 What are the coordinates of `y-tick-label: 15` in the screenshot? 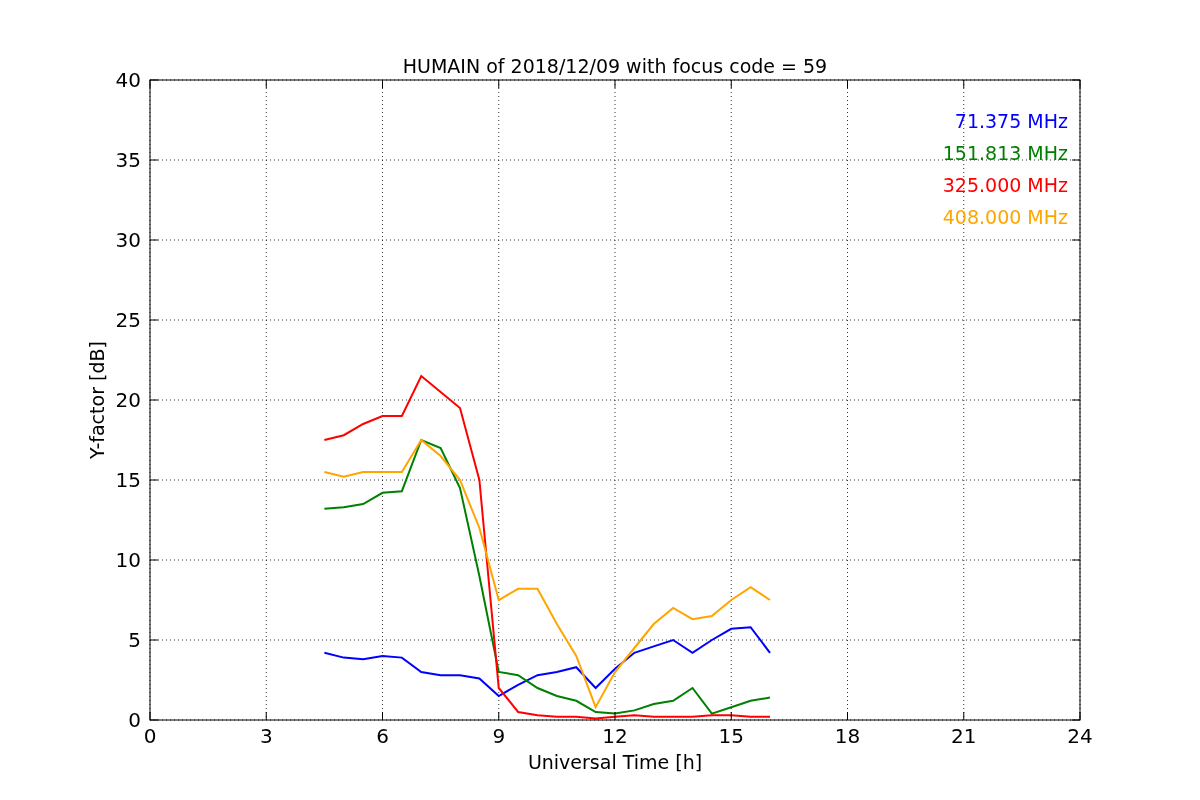 It's located at (128, 480).